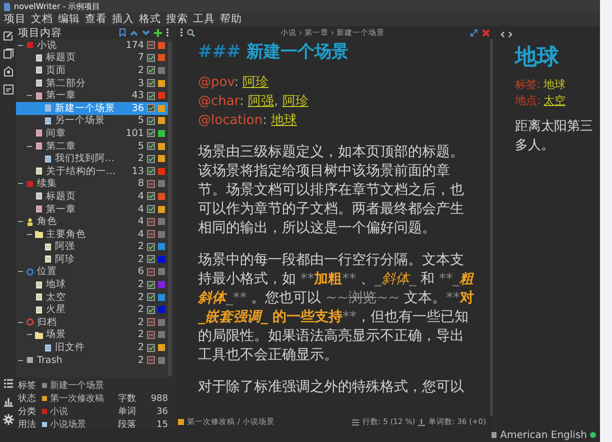 Image resolution: width=612 pixels, height=442 pixels. What do you see at coordinates (535, 146) in the screenshot?
I see `body-text: 多人。` at bounding box center [535, 146].